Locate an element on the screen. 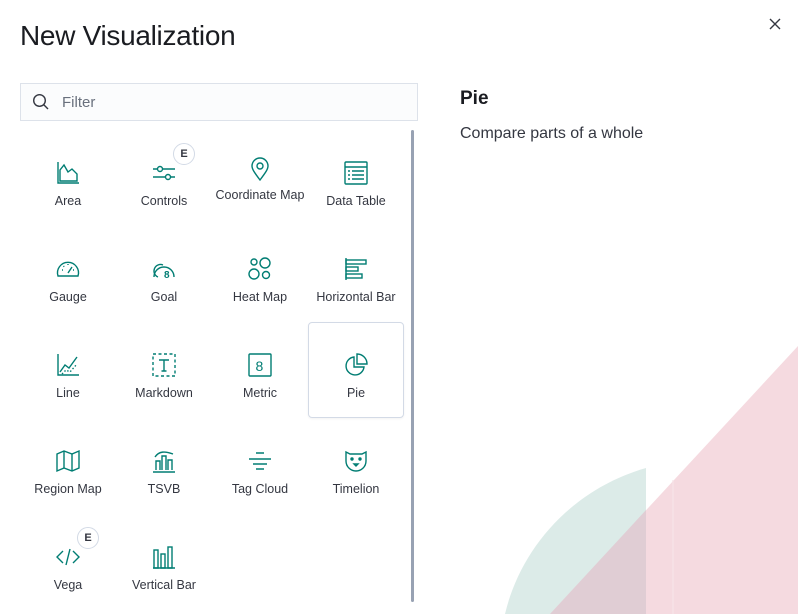  vis-card-label: Timelion is located at coordinates (356, 489).